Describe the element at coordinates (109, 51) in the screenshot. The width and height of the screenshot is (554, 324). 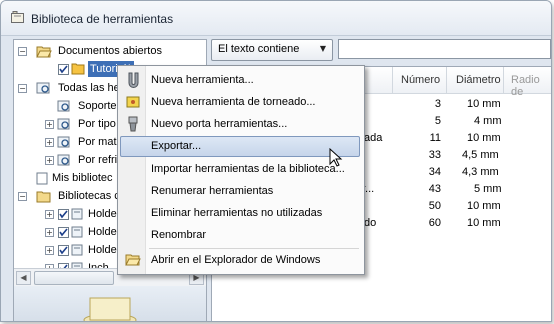
I see `tree-item-open-documents: − Documentos abiertos` at that location.